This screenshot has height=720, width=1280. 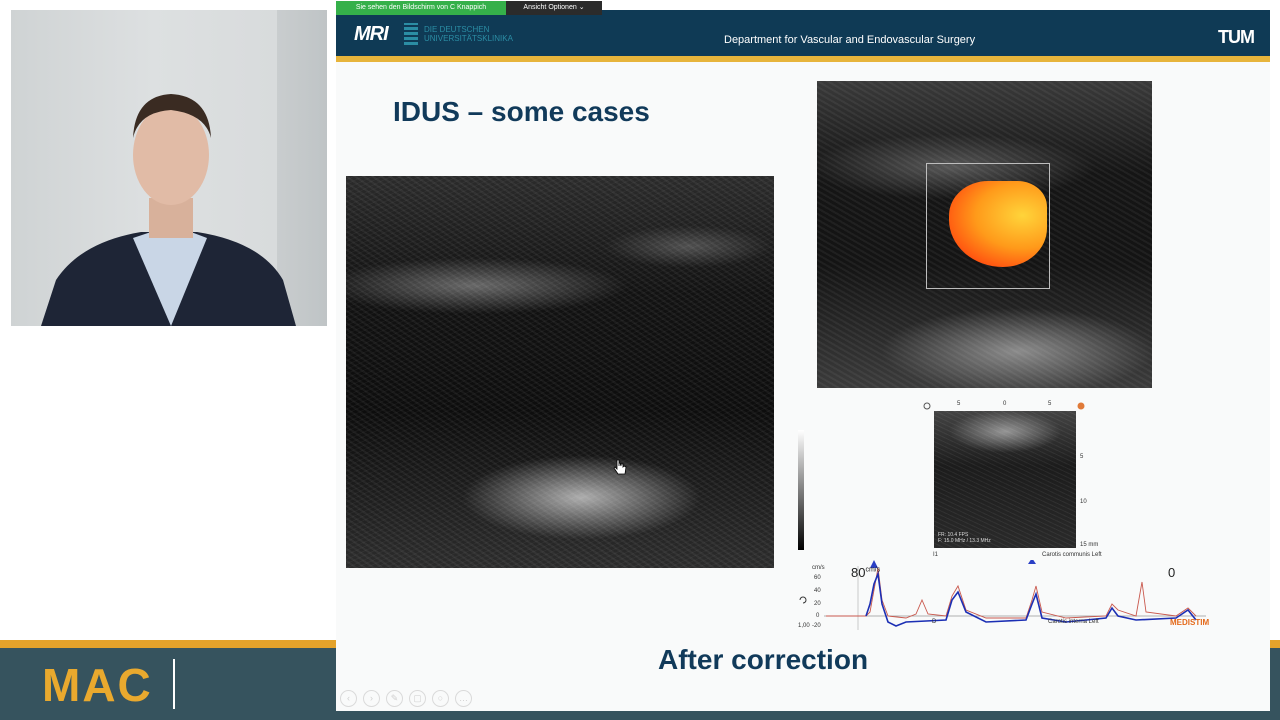 I want to click on ultrasound-image-small: FR: 10.4 FPS F: 15.0 MHz / 13.3 MHz, so click(x=1005, y=479).